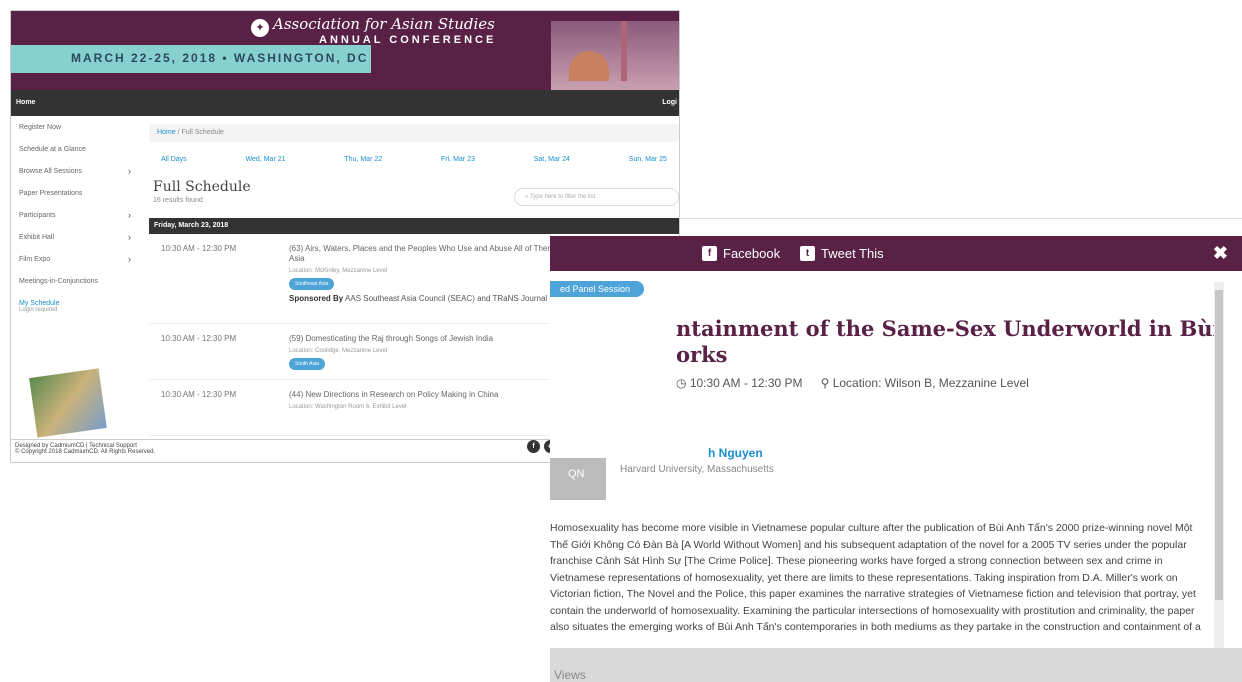 The image size is (1242, 682). Describe the element at coordinates (669, 102) in the screenshot. I see `nav-login-link: Logi` at that location.